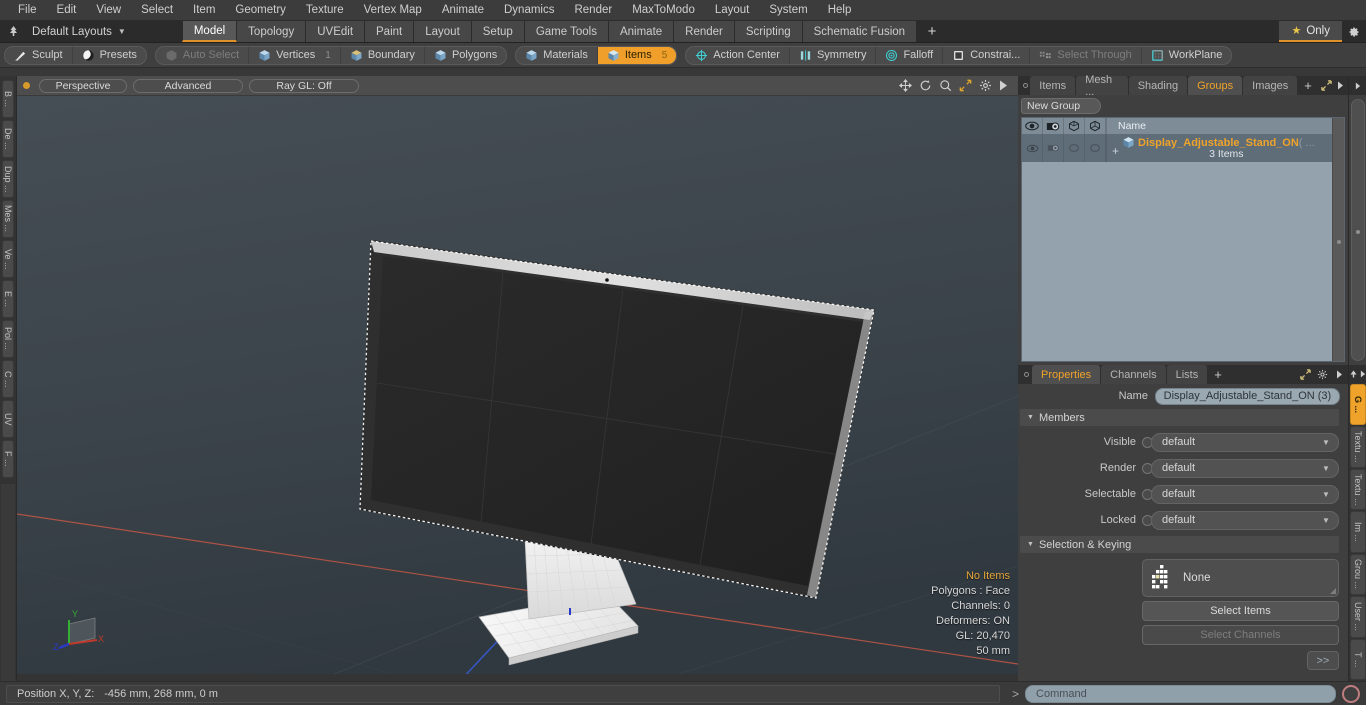 This screenshot has height=705, width=1366. Describe the element at coordinates (108, 10) in the screenshot. I see `menu-view: View` at that location.